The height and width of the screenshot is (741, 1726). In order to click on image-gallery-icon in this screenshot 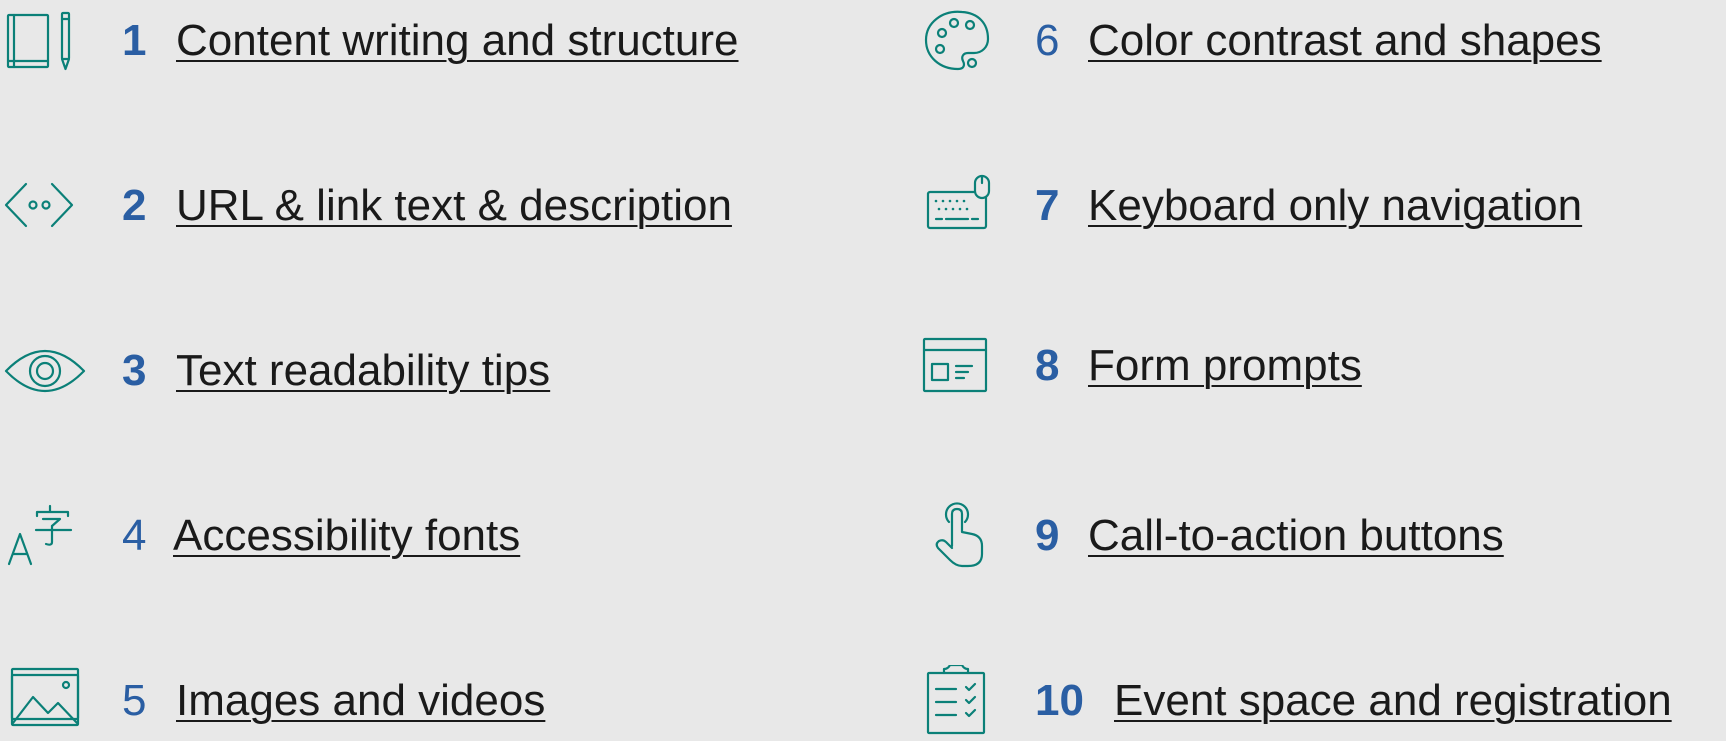, I will do `click(45, 700)`.